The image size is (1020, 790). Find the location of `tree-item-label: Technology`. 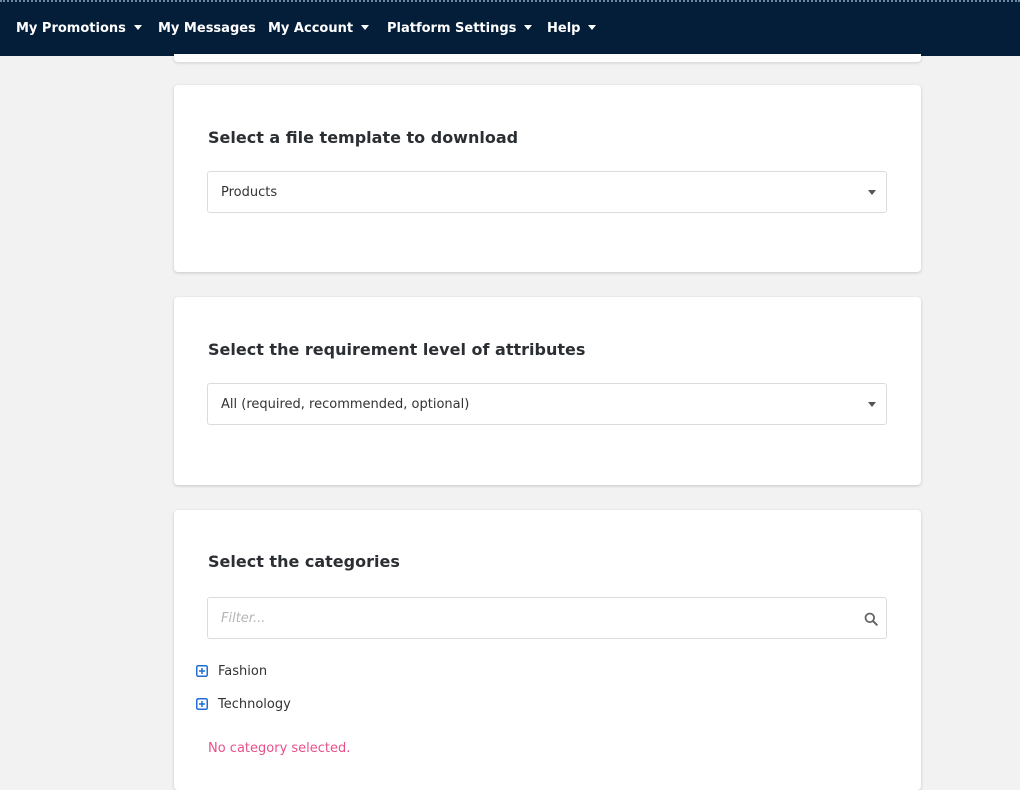

tree-item-label: Technology is located at coordinates (254, 704).